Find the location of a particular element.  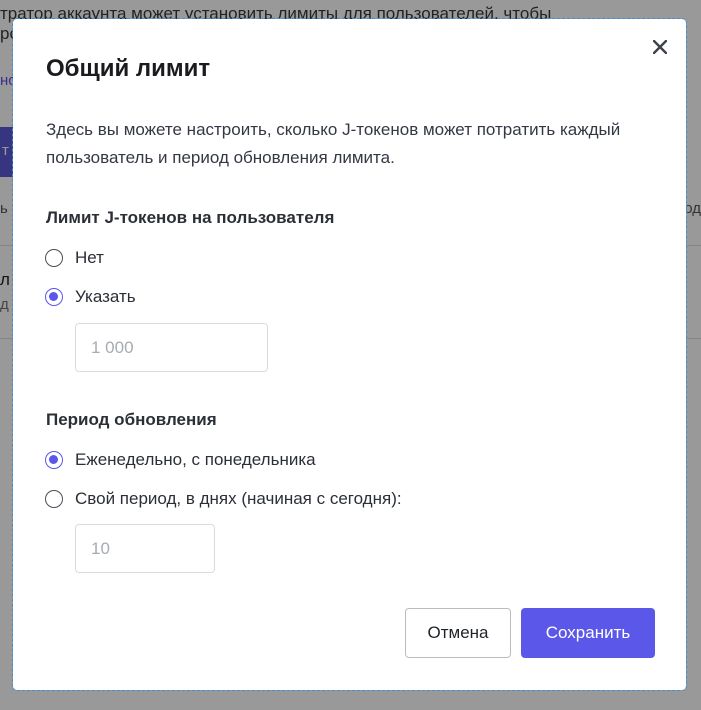

refresh-option-custom-days: Свой период, в днях (начиная с сегодня): is located at coordinates (223, 499).